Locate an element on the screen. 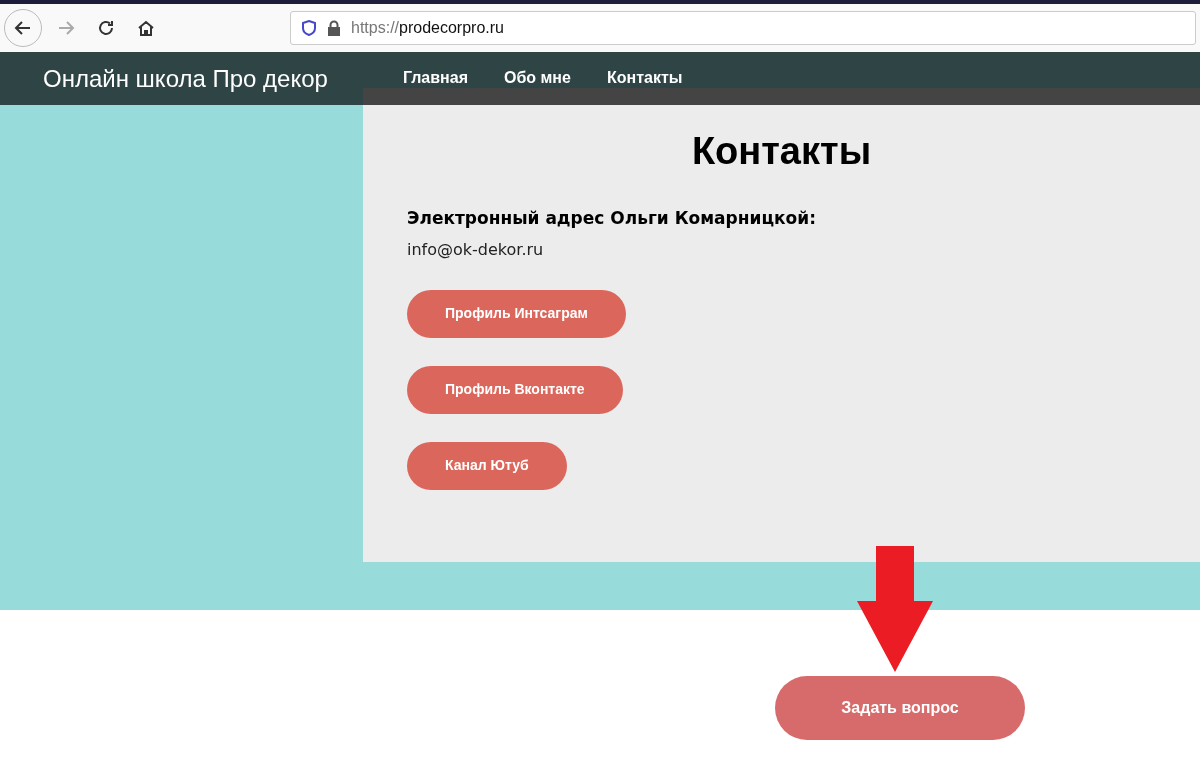 The width and height of the screenshot is (1200, 780). shield-icon is located at coordinates (309, 28).